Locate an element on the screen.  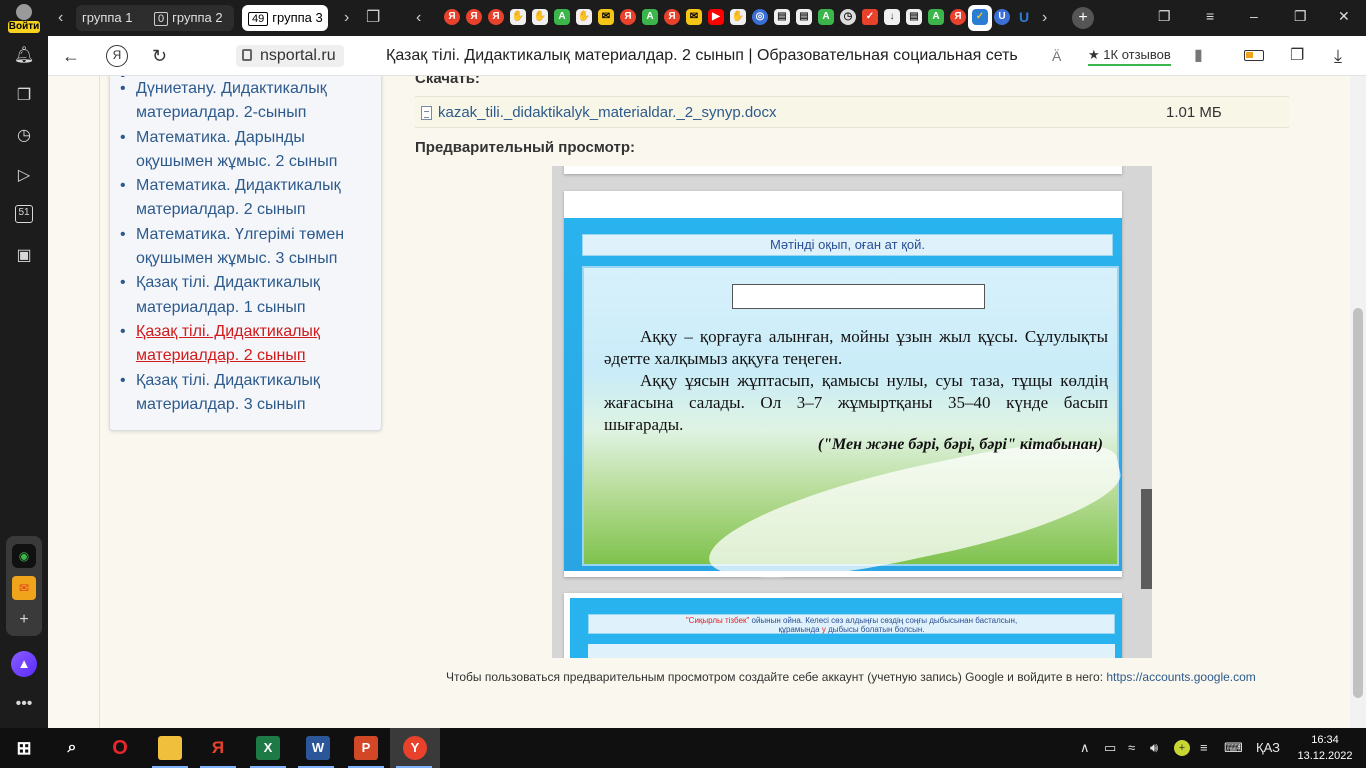
counter-icon: 51 is located at coordinates (24, 214).